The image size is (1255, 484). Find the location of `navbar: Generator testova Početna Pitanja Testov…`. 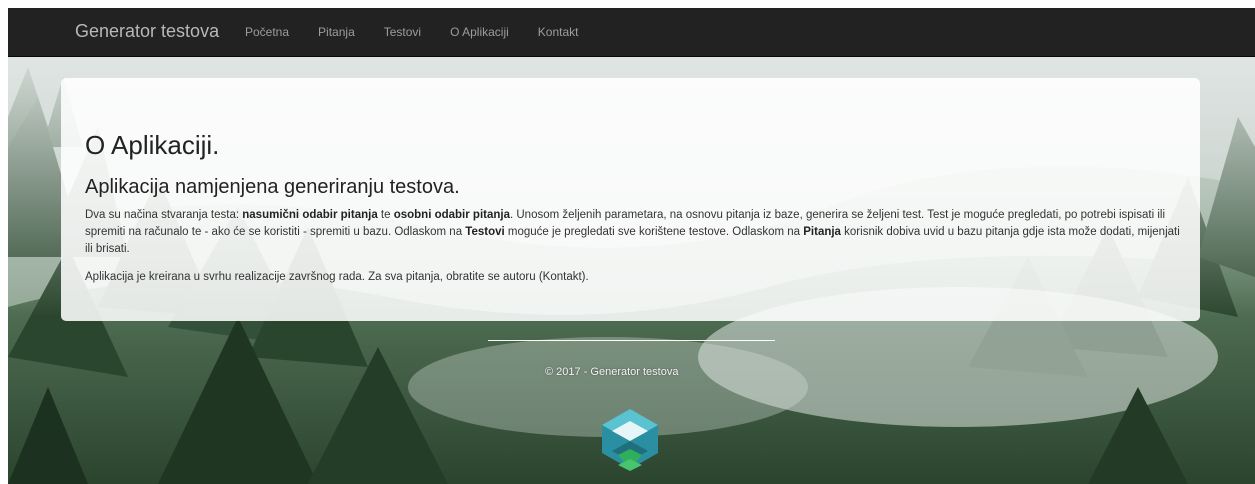

navbar: Generator testova Početna Pitanja Testov… is located at coordinates (631, 32).